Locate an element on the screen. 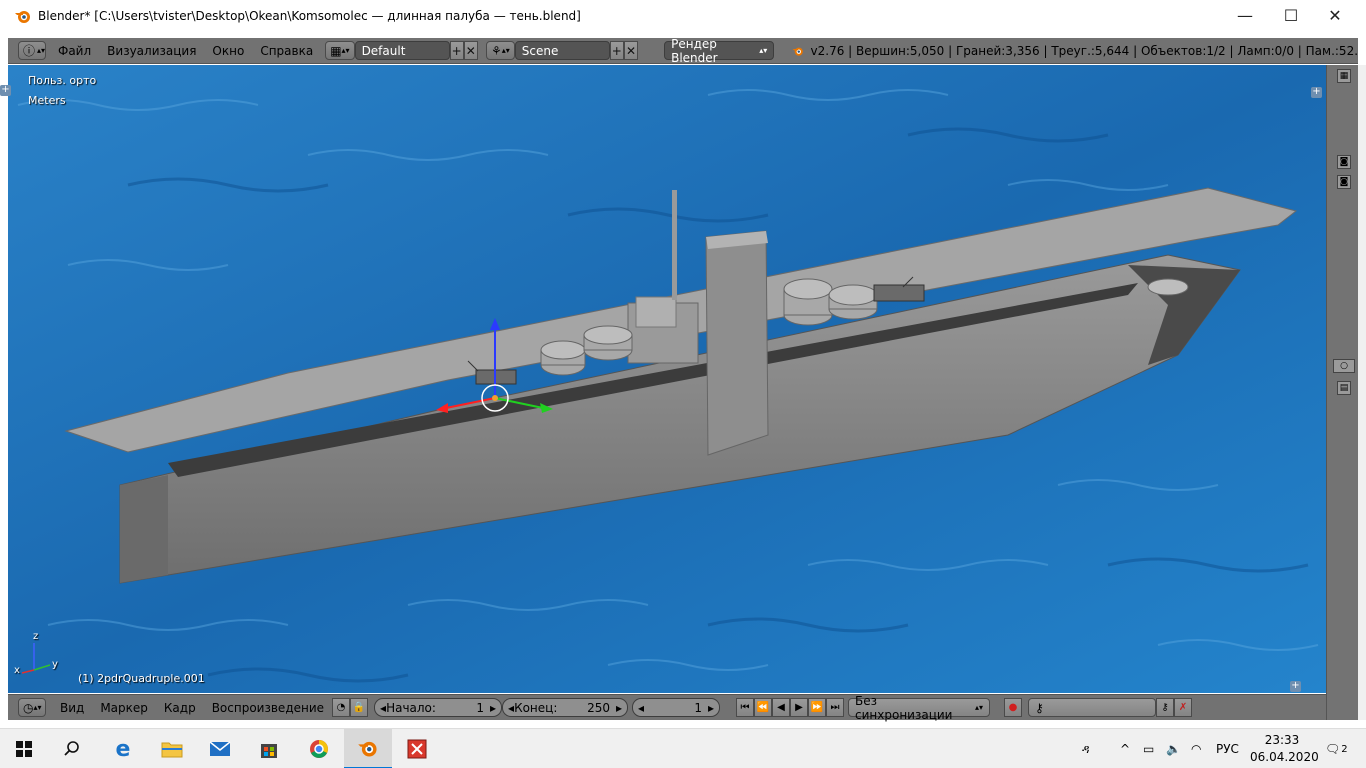  jump-start-button: ⏮ is located at coordinates (745, 707).